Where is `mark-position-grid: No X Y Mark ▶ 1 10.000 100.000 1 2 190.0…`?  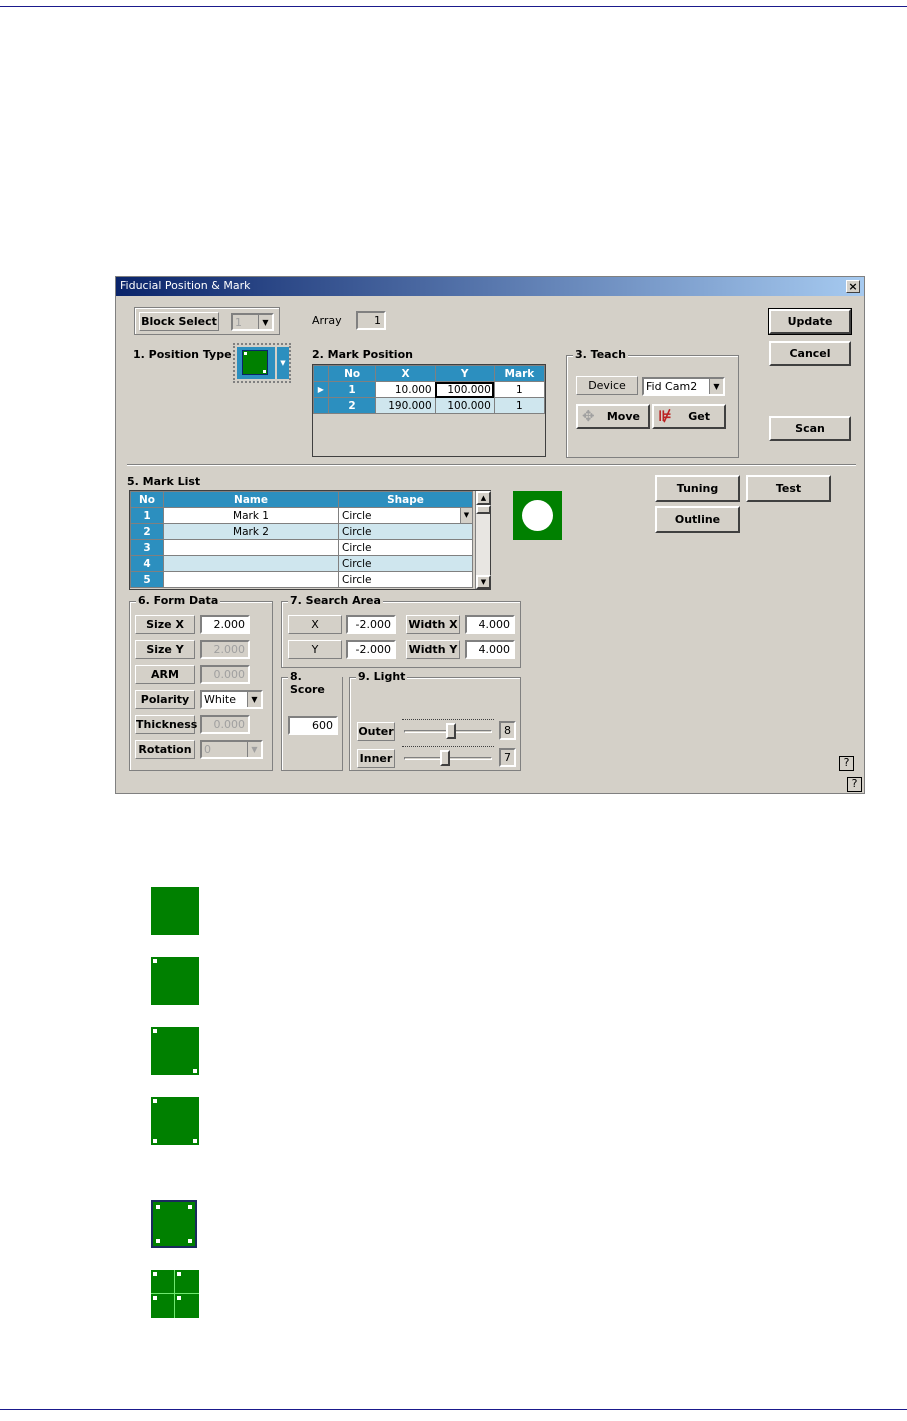 mark-position-grid: No X Y Mark ▶ 1 10.000 100.000 1 2 190.0… is located at coordinates (429, 410).